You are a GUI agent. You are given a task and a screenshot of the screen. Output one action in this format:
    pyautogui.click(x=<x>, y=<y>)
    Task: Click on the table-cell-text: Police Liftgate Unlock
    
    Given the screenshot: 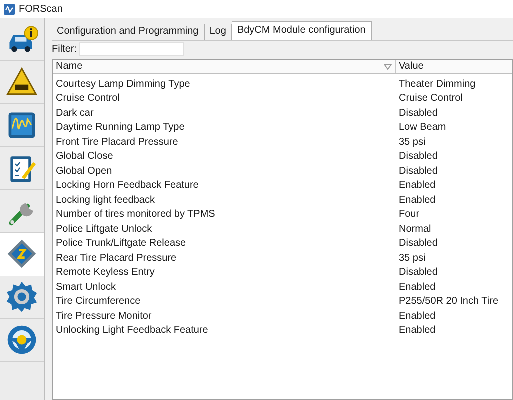 What is the action you would take?
    pyautogui.click(x=104, y=229)
    